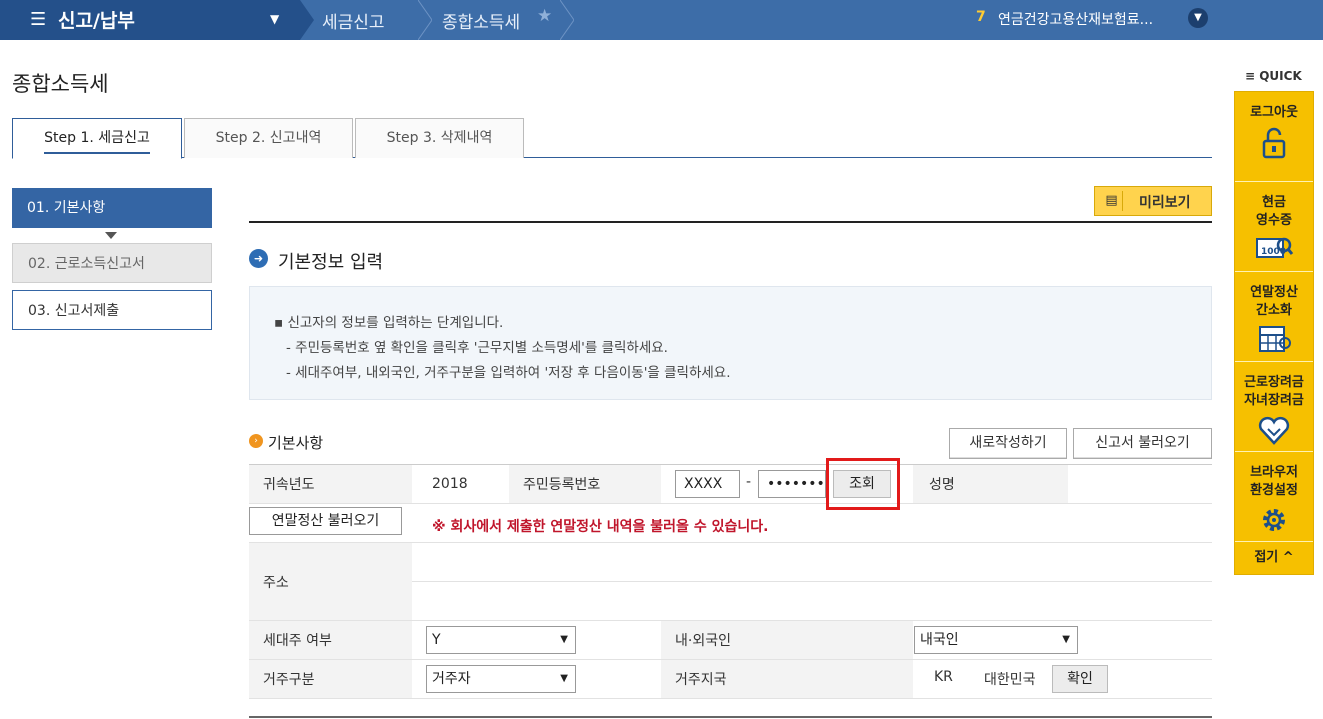  I want to click on lookup-button: 조회, so click(862, 484).